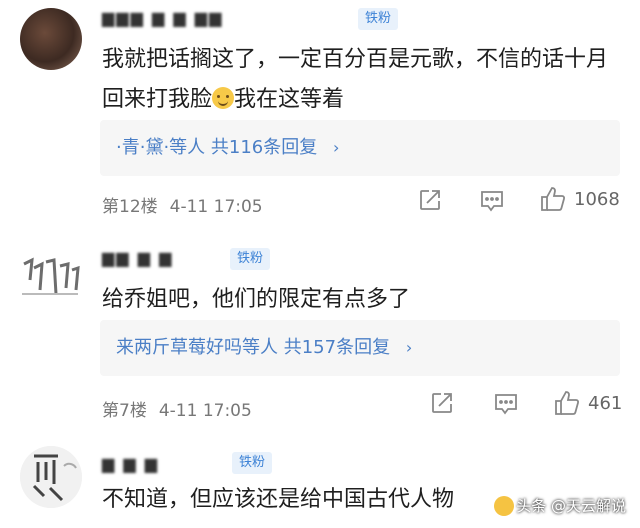 This screenshot has width=640, height=528. What do you see at coordinates (355, 79) in the screenshot?
I see `comment-text-part: 我就把话搁这了，一定百分百是元歌，不信的话十月回来打我脸` at bounding box center [355, 79].